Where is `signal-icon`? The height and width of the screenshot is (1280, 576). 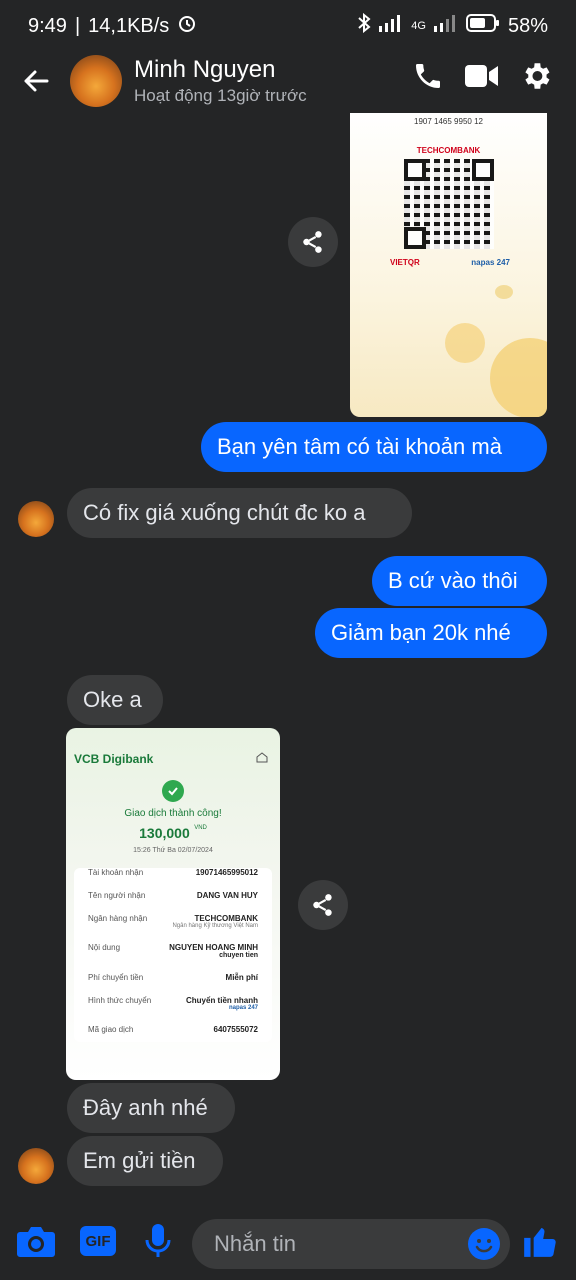
signal-icon is located at coordinates (391, 26).